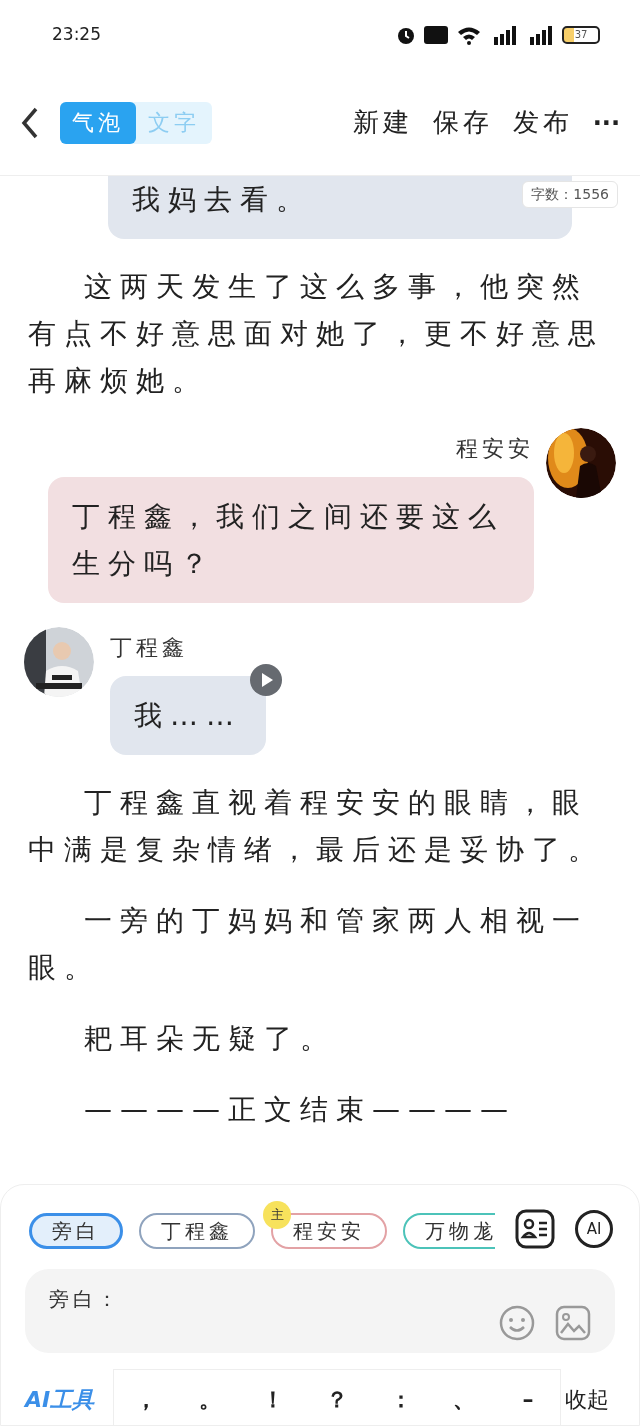  Describe the element at coordinates (587, 1399) in the screenshot. I see `collapse-button: 收起` at that location.